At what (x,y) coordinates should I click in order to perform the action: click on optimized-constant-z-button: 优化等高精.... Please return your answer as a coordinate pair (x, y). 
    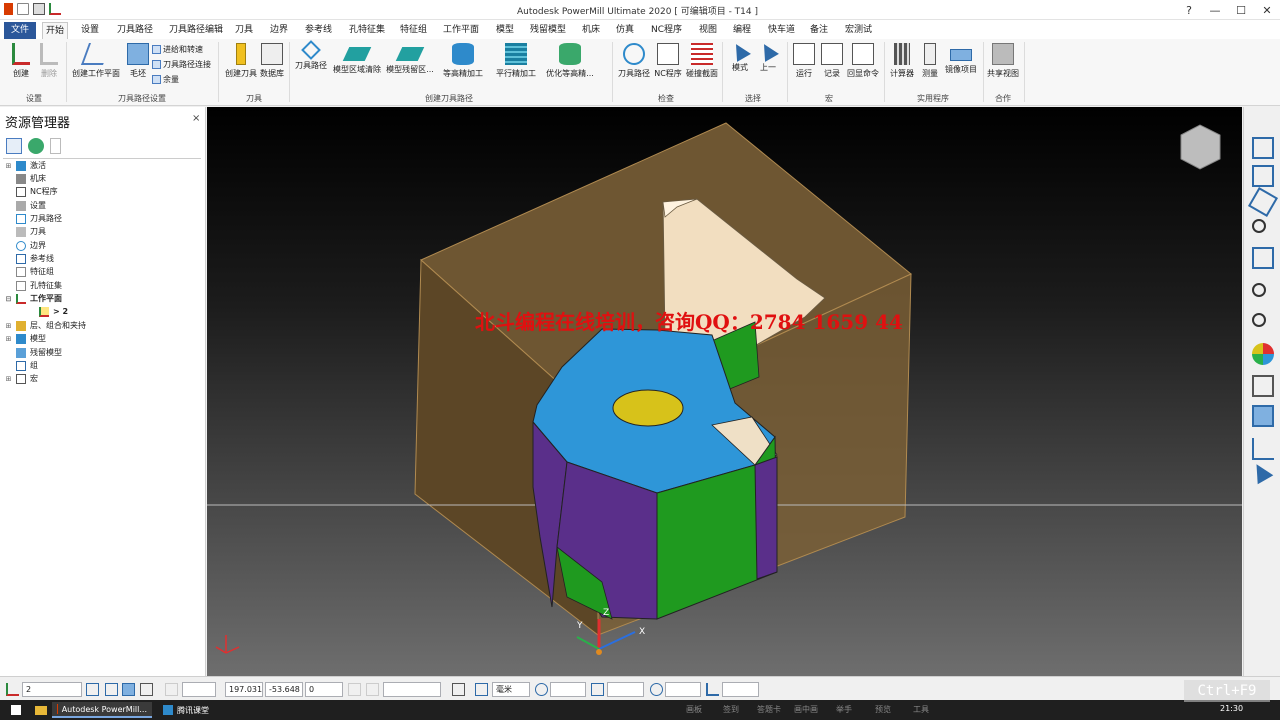
    Looking at the image, I should click on (570, 61).